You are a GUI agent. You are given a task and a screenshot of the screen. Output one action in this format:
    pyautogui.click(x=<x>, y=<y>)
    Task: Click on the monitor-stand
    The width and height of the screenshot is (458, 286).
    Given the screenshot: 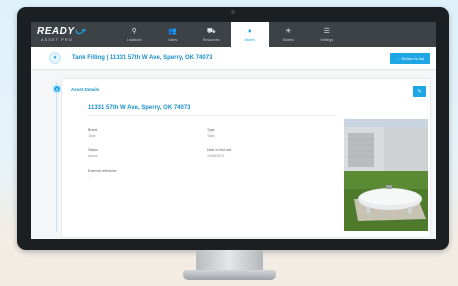 What is the action you would take?
    pyautogui.click(x=229, y=261)
    